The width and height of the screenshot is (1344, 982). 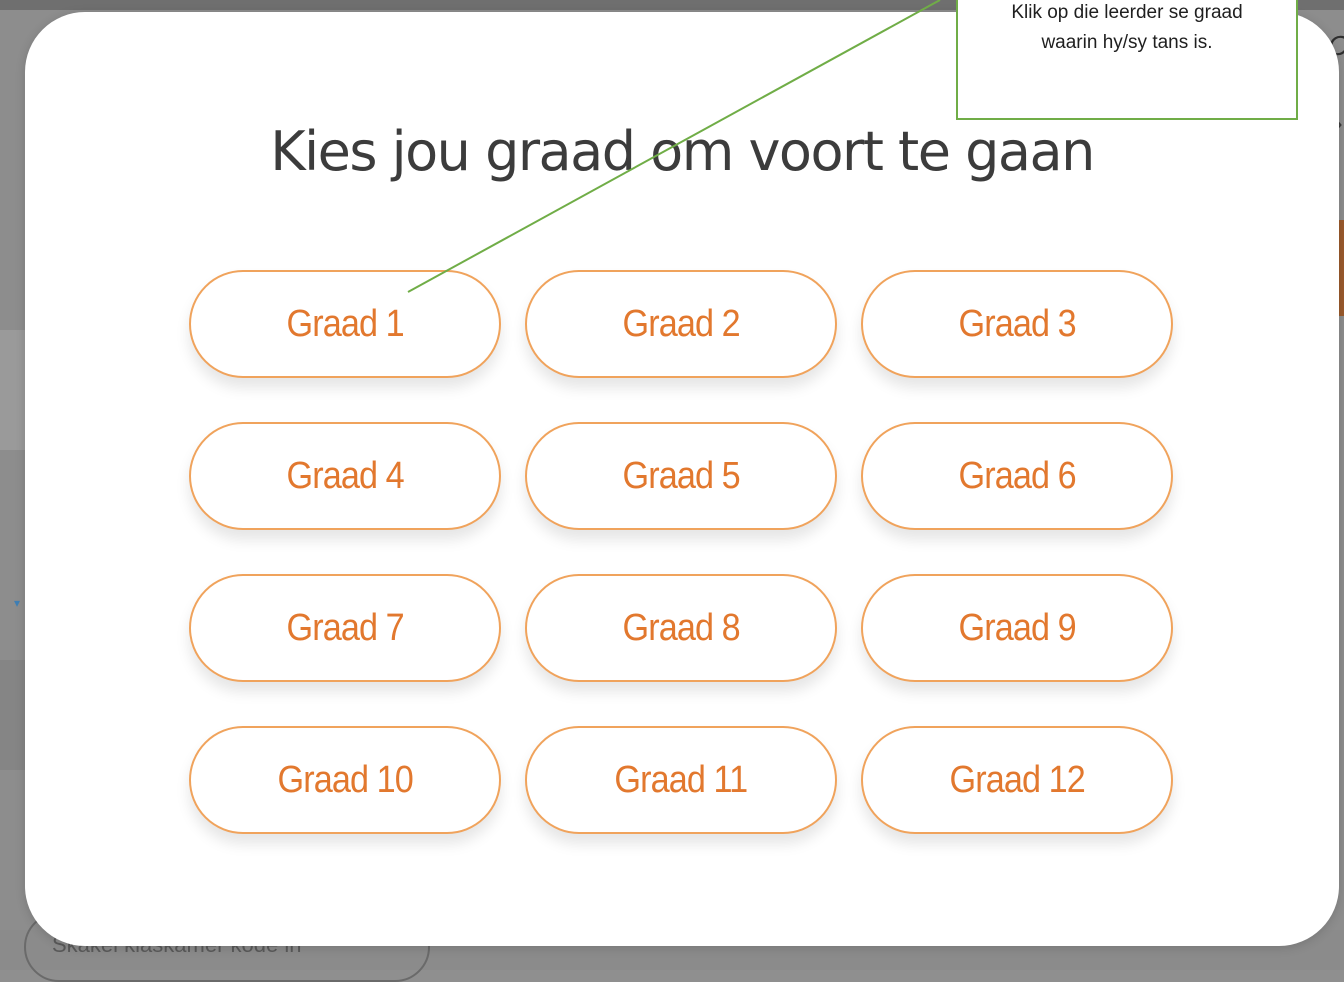 I want to click on grade-1-button: Graad 1, so click(x=345, y=324).